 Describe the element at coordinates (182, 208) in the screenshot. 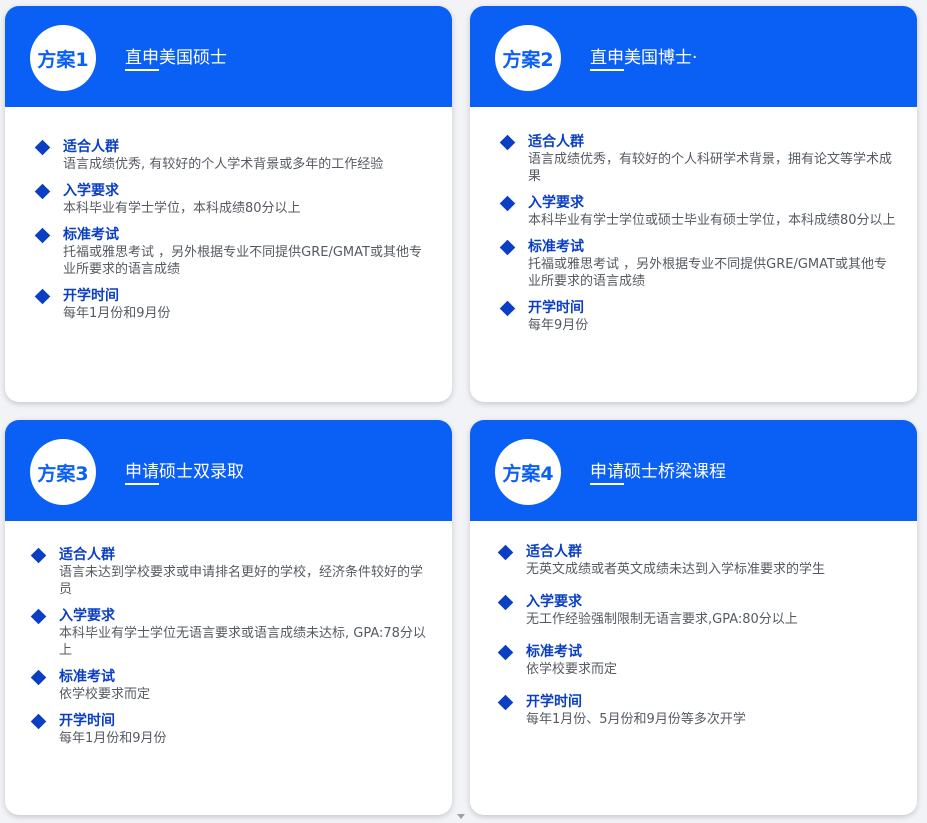

I see `item-text: 本科毕业有学士学位，本科成绩80分以上` at that location.